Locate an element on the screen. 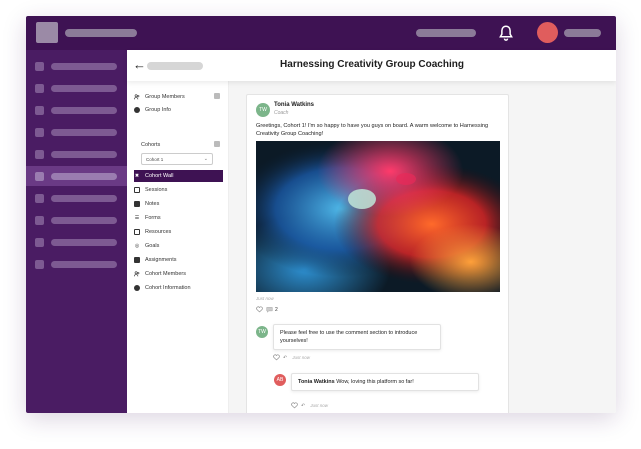 This screenshot has height=449, width=641. top-link-placeholder is located at coordinates (446, 33).